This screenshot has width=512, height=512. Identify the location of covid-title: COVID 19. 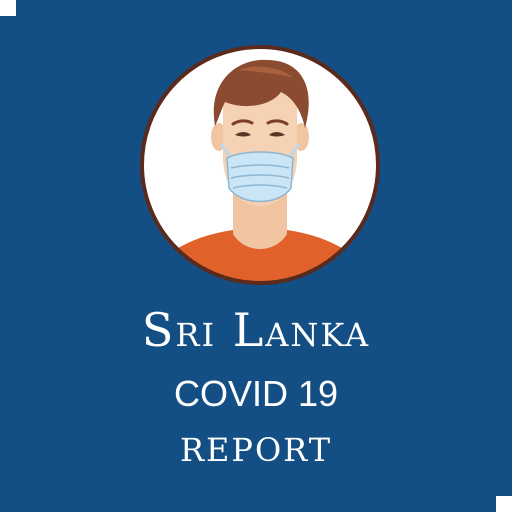
(256, 393).